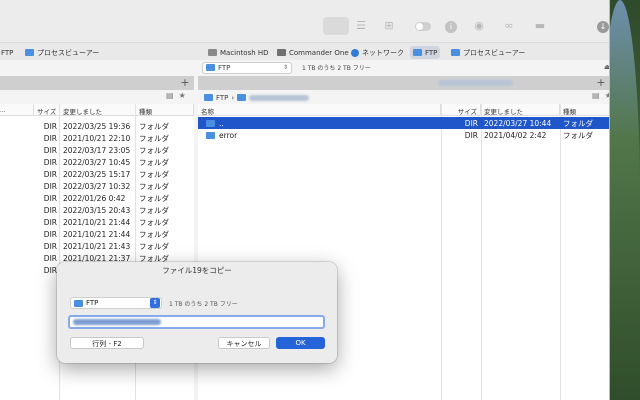  What do you see at coordinates (221, 123) in the screenshot?
I see `file-name: ..` at bounding box center [221, 123].